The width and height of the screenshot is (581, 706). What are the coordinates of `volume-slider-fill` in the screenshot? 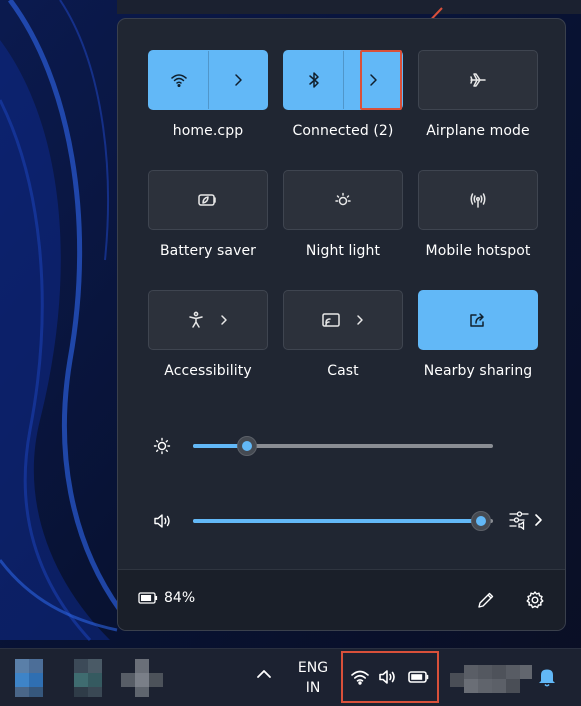 It's located at (337, 521).